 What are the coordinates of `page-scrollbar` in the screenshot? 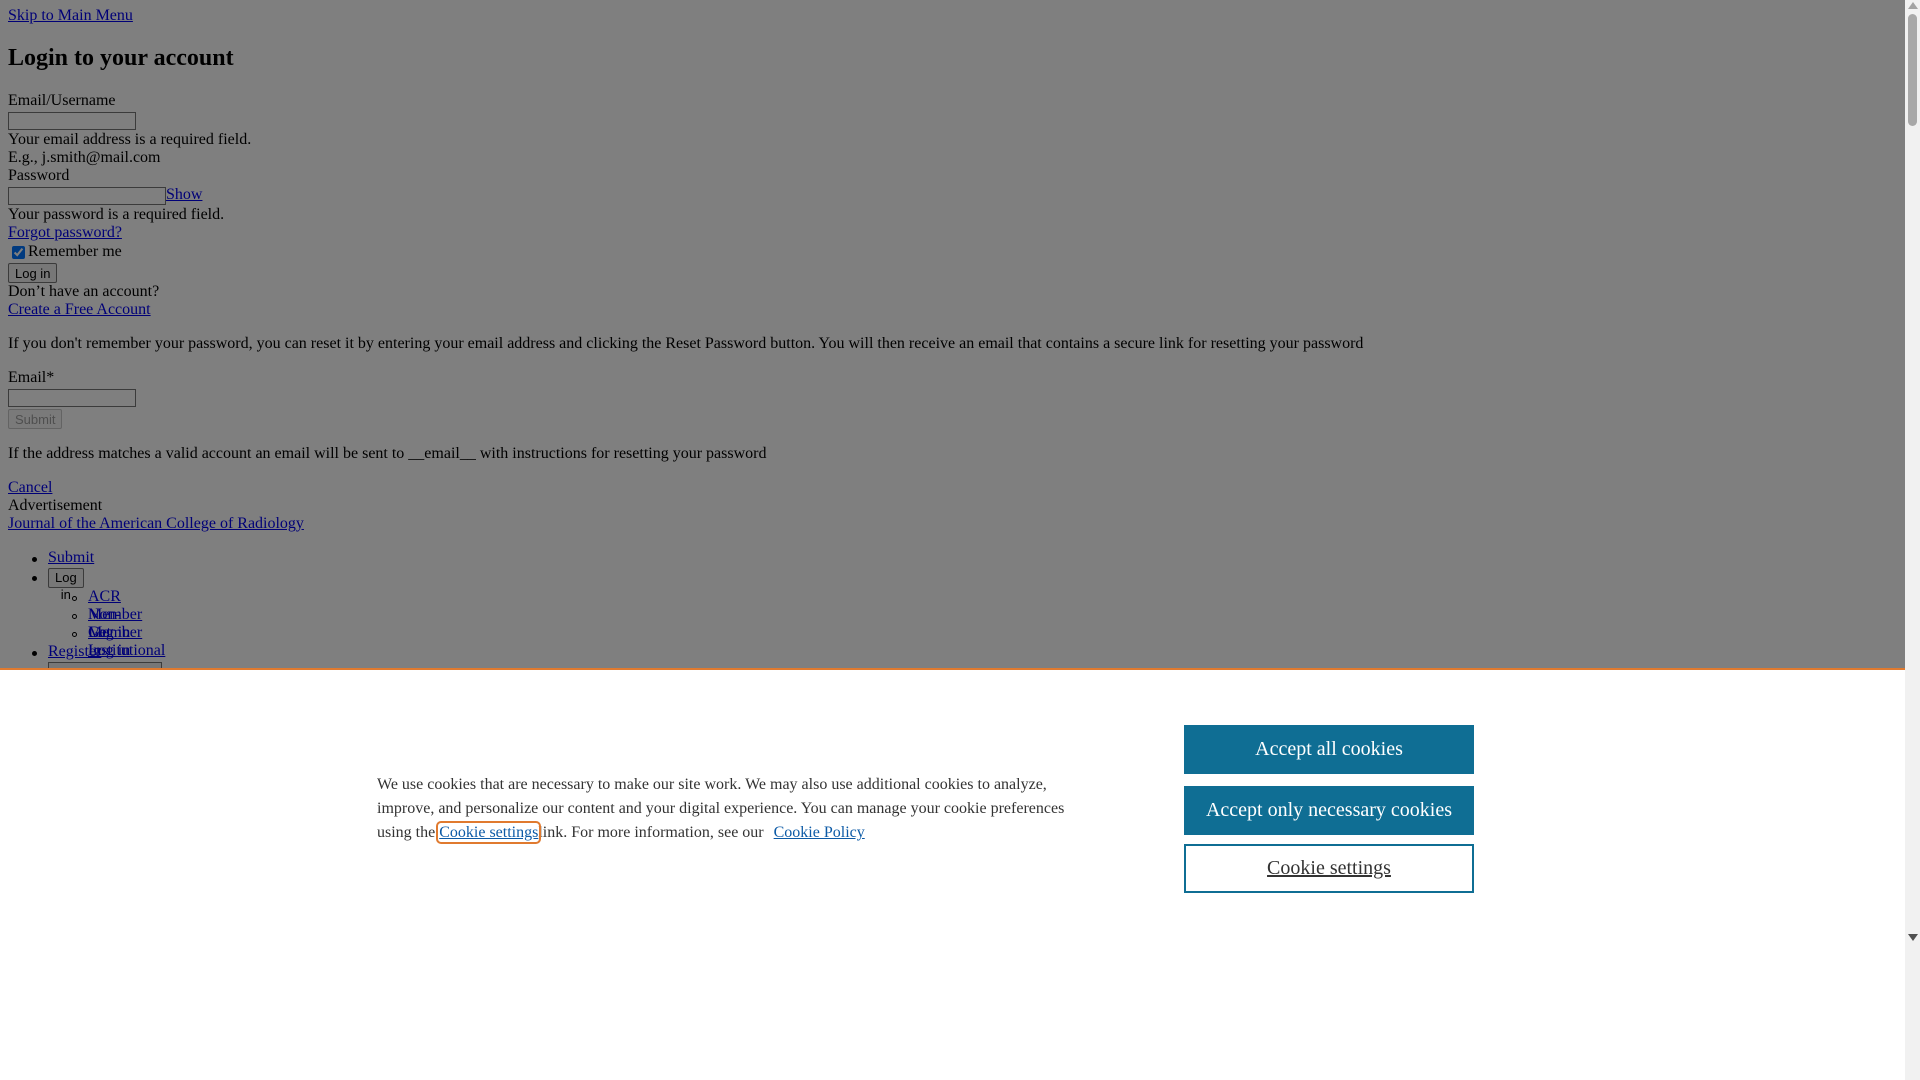 It's located at (1912, 540).